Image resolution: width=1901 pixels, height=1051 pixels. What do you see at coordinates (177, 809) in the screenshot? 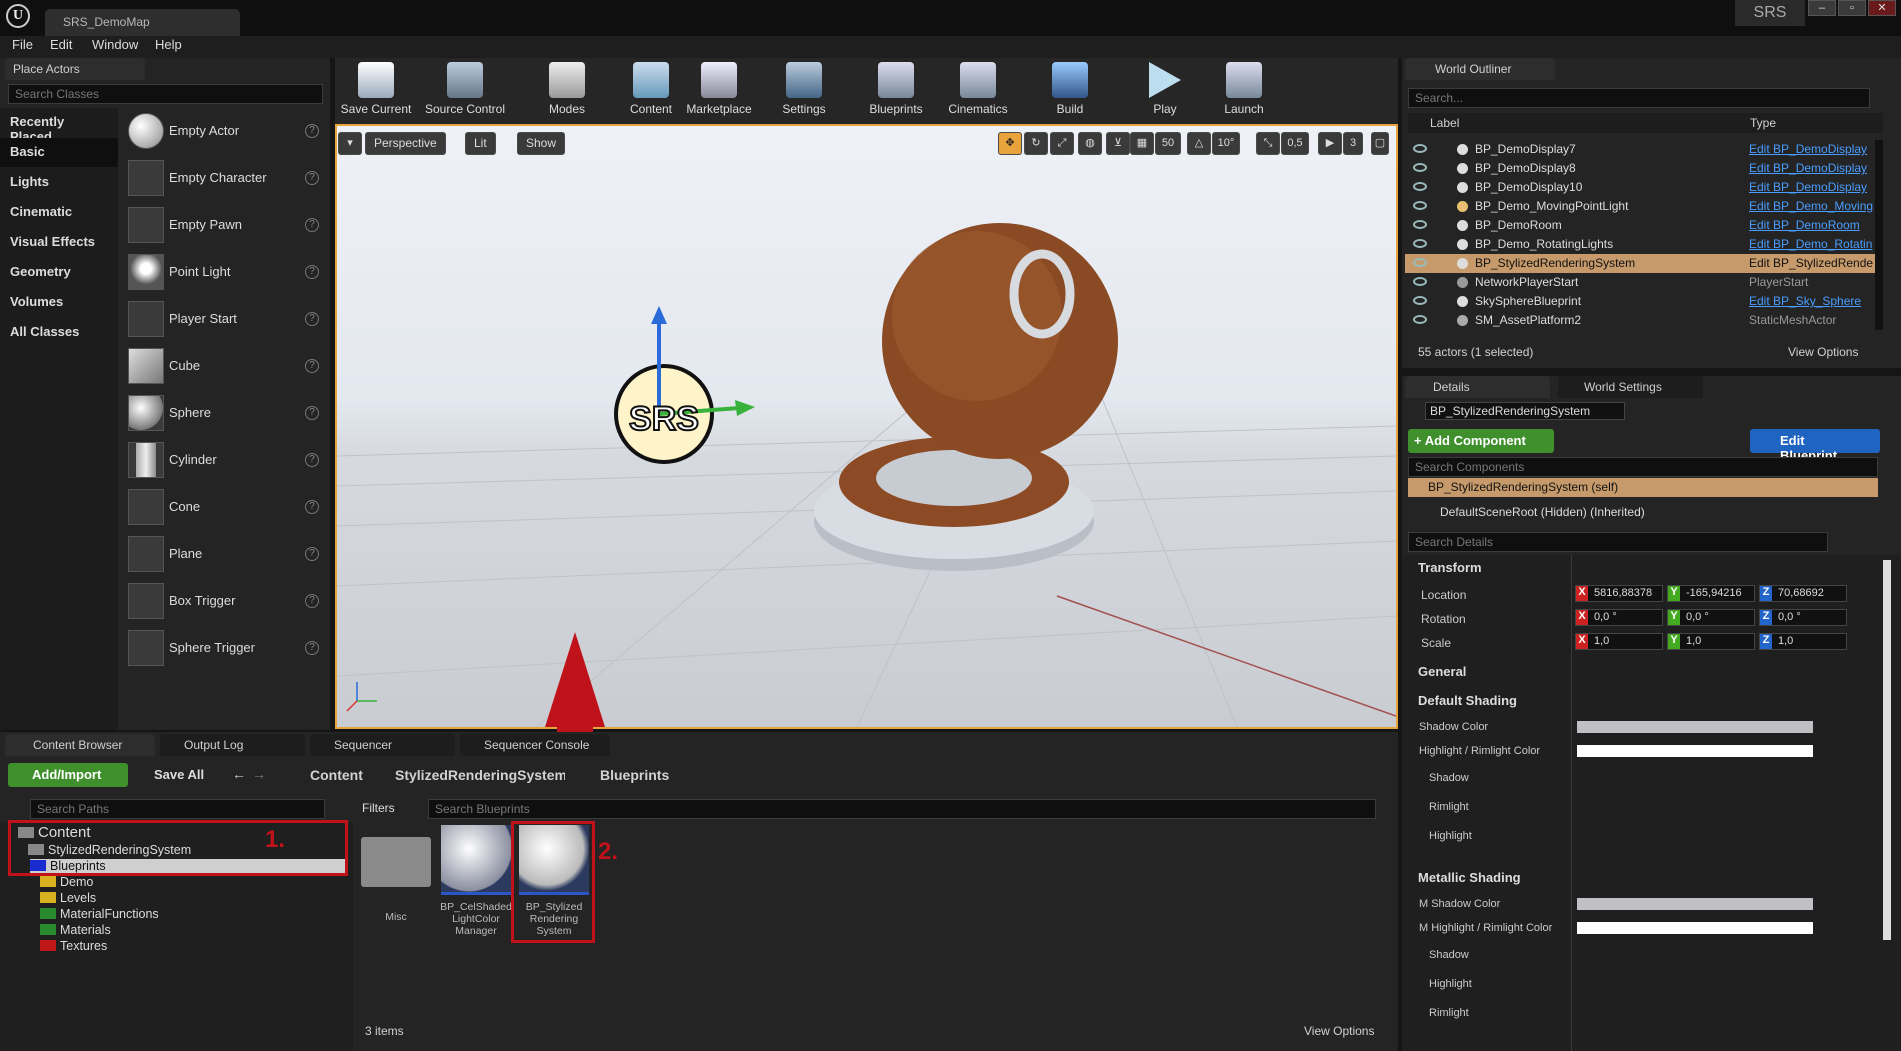
I see `search-paths-input: Search Paths` at bounding box center [177, 809].